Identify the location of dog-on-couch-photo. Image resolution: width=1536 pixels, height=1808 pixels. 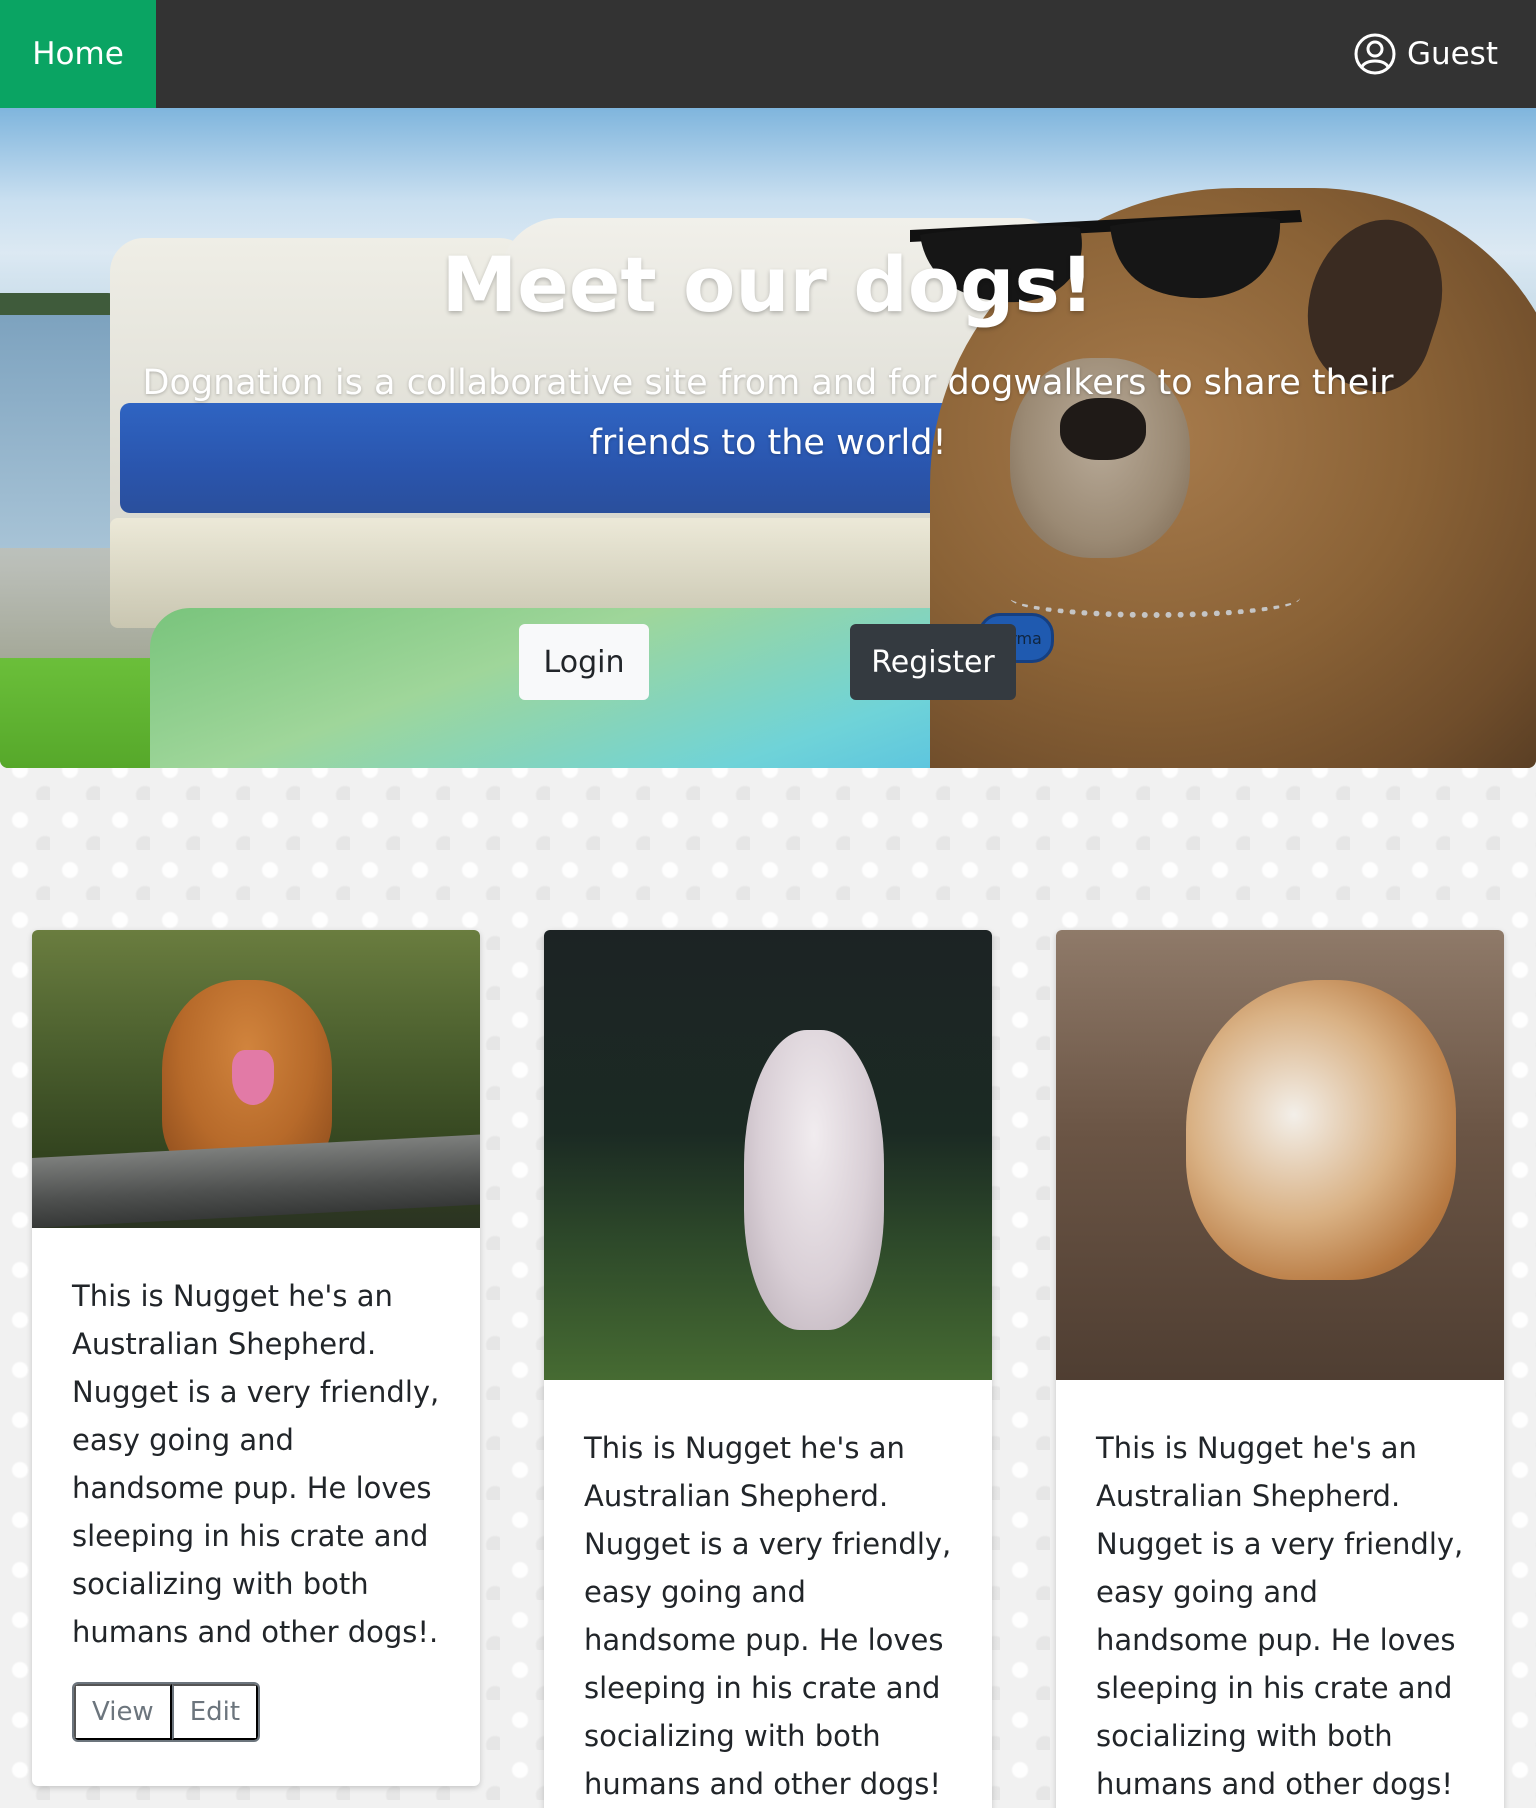
(1280, 1155).